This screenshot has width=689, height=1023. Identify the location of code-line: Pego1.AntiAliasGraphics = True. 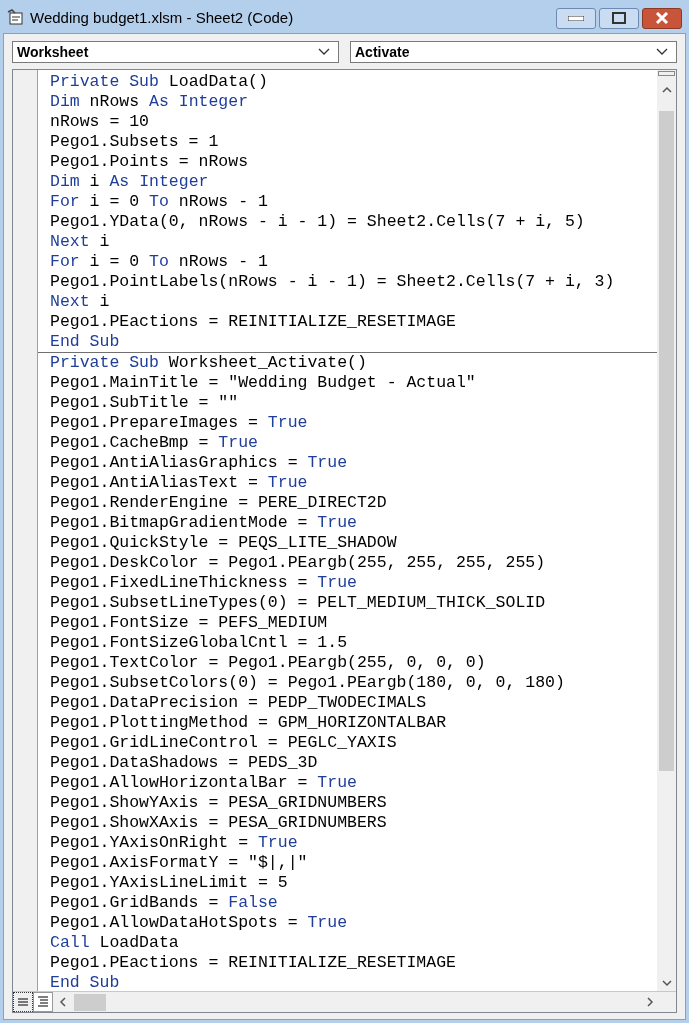
(199, 463).